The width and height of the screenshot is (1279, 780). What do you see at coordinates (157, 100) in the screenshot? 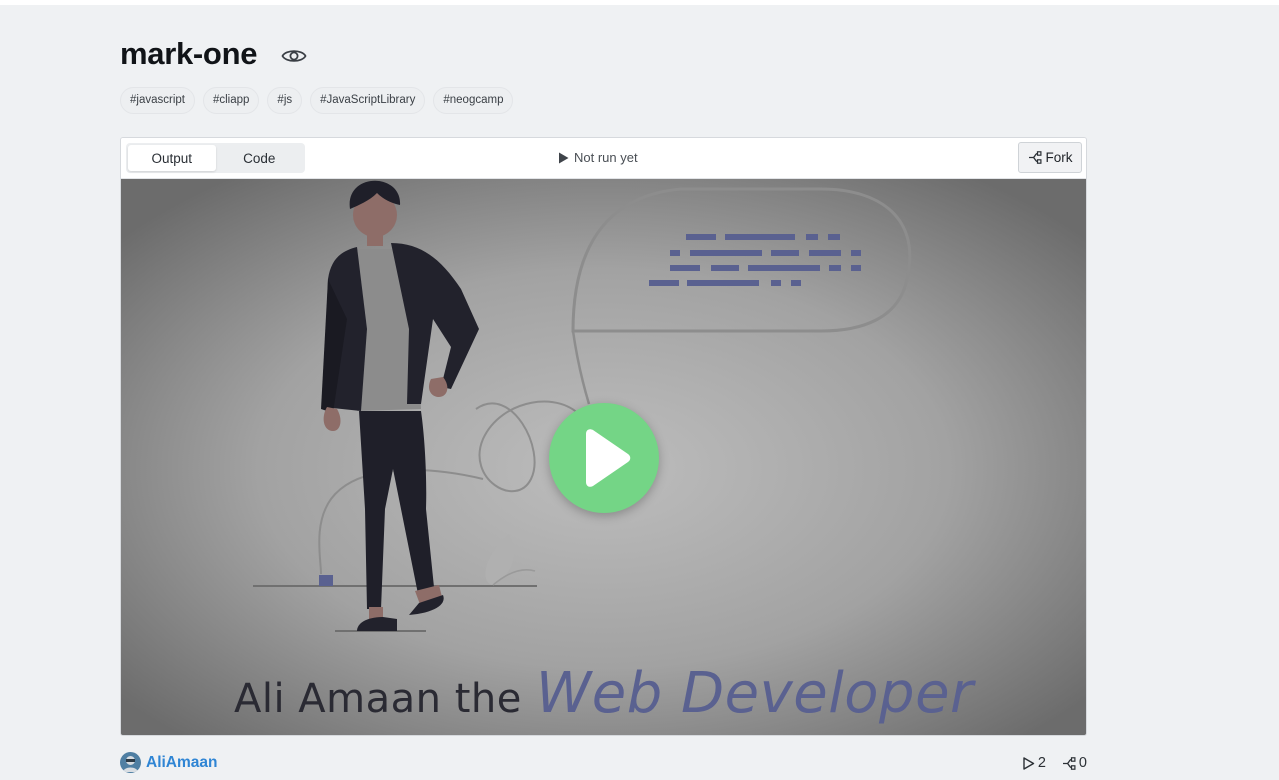
I see `tag: #javascript` at bounding box center [157, 100].